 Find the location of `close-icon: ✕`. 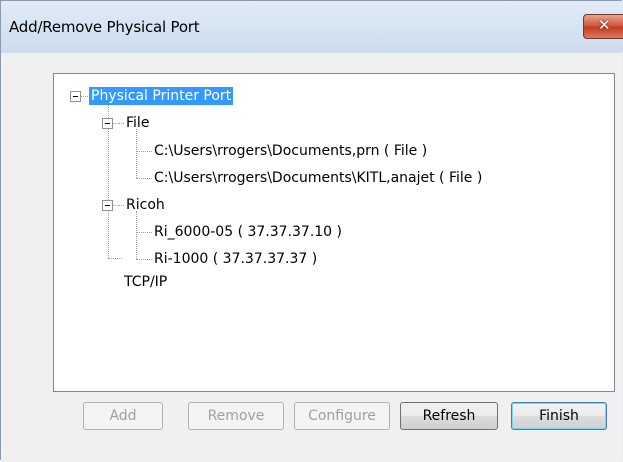

close-icon: ✕ is located at coordinates (604, 25).